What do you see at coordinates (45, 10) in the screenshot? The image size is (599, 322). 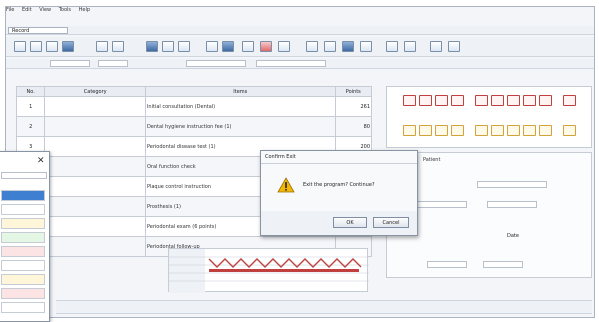 I see `menu-item-view: View` at bounding box center [45, 10].